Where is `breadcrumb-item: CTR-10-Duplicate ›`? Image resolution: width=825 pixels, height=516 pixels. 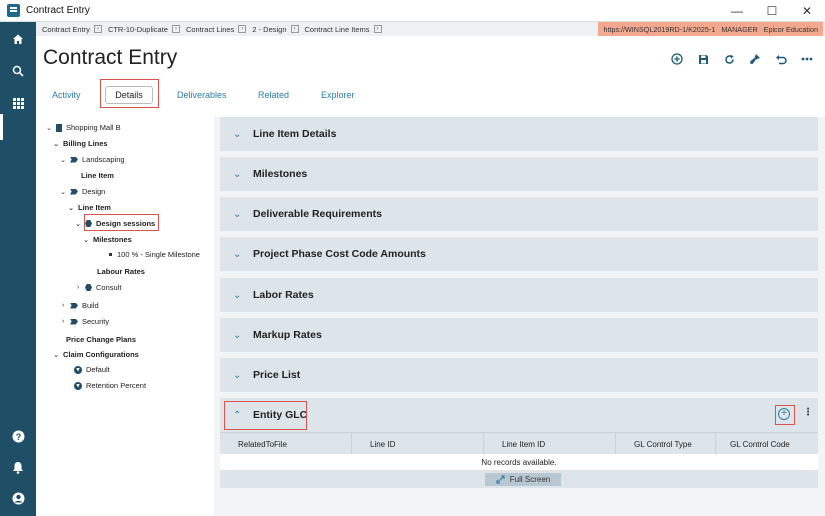
breadcrumb-item: CTR-10-Duplicate › is located at coordinates (144, 29).